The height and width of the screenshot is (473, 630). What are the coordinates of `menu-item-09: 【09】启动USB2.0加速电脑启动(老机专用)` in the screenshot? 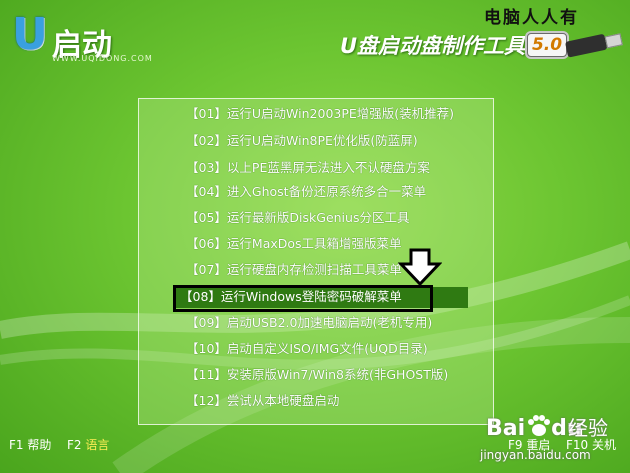 It's located at (309, 323).